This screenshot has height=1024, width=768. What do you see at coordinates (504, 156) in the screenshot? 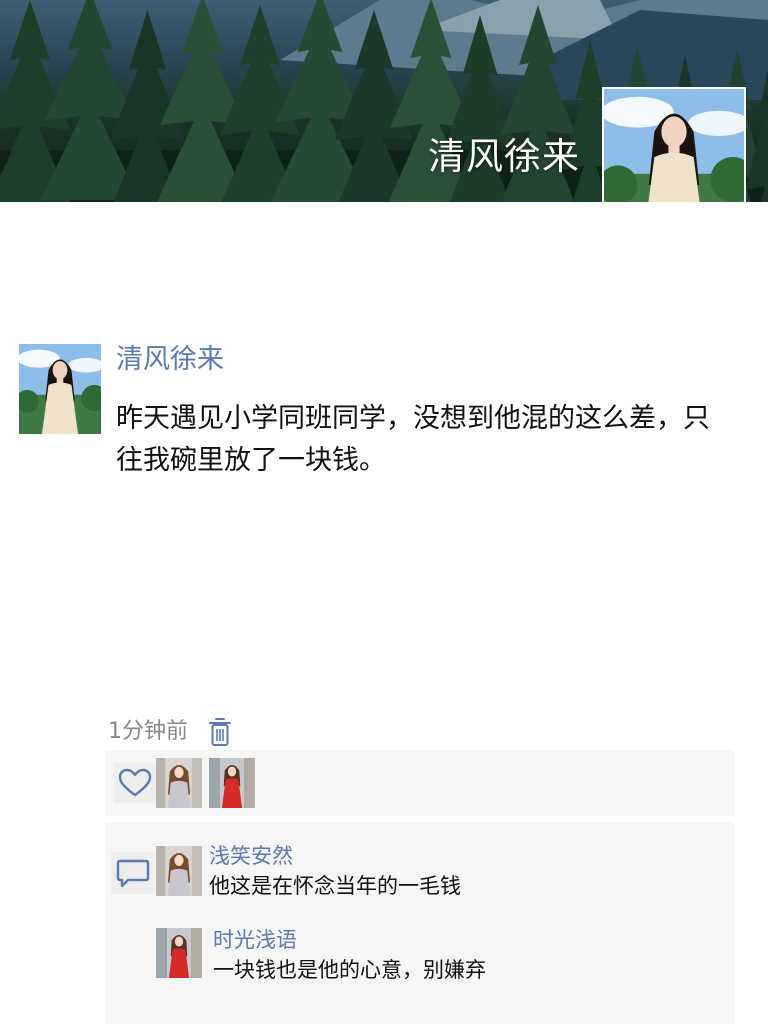
I see `cover-profile-name: 清风徐来` at bounding box center [504, 156].